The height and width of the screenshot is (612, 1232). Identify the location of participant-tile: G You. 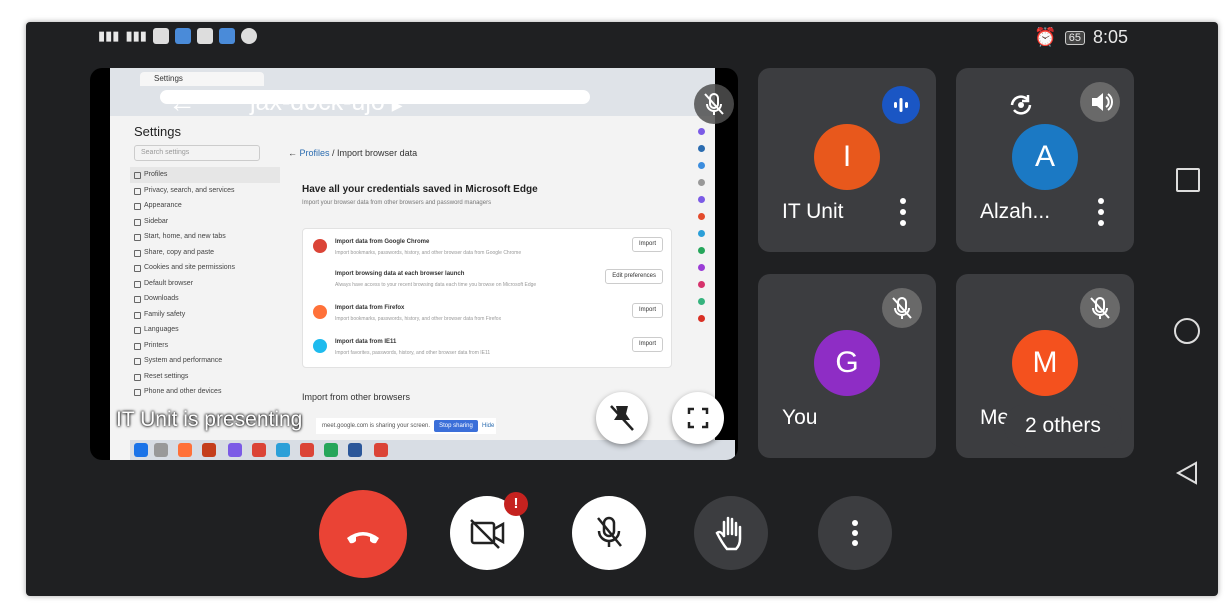
(847, 366).